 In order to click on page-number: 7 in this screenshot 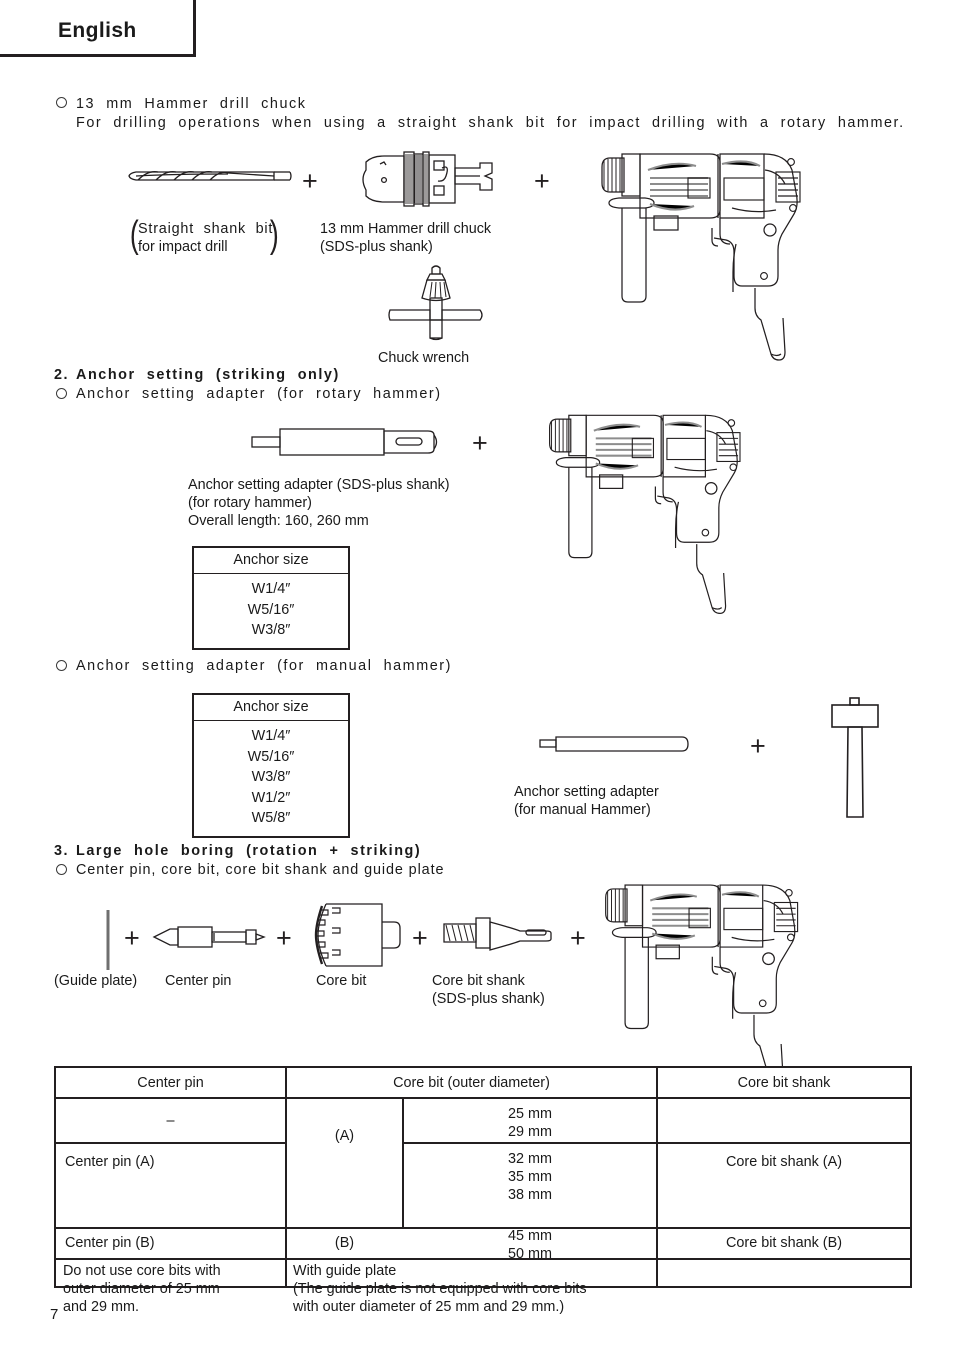, I will do `click(54, 1314)`.